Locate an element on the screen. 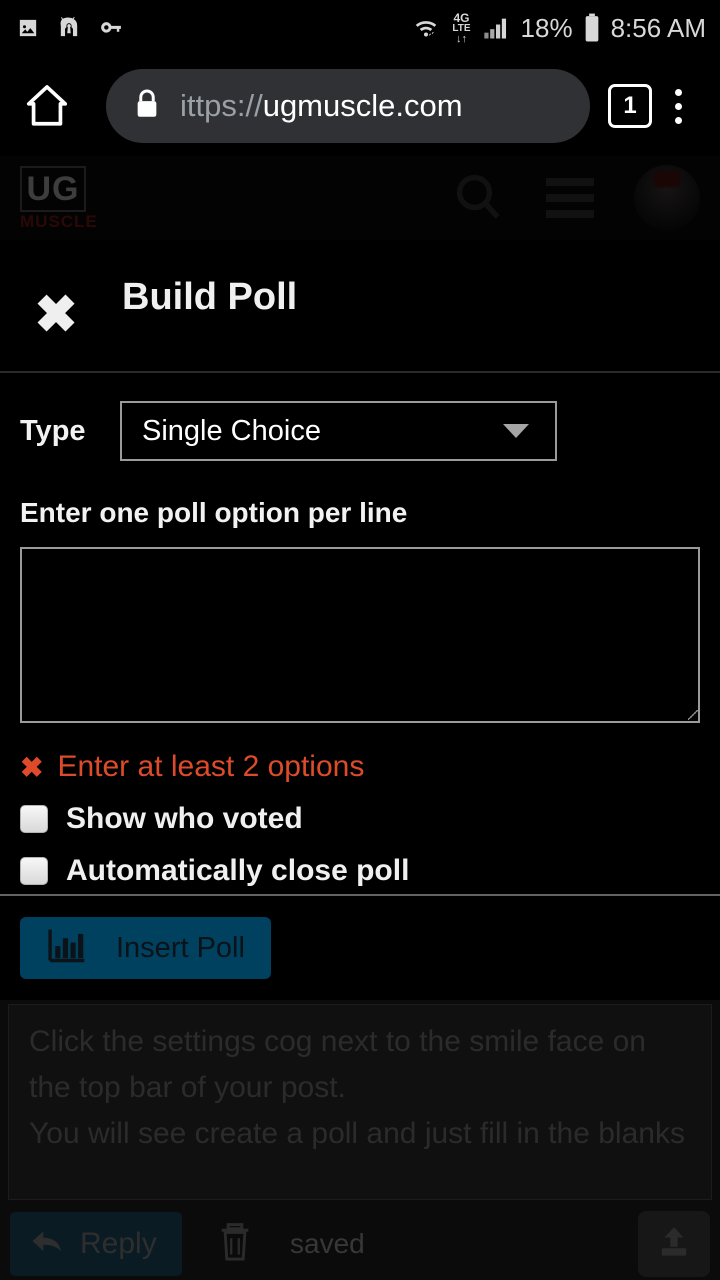 This screenshot has width=720, height=1280. poll-type-label: Type is located at coordinates (53, 430).